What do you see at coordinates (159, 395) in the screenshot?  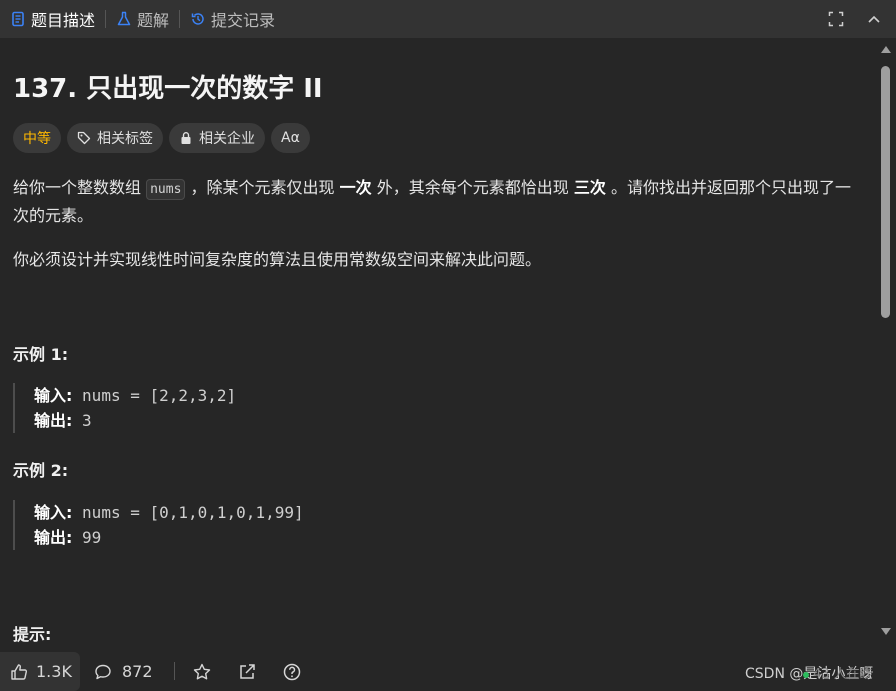 I see `example-1-input: nums = [2,2,3,2]` at bounding box center [159, 395].